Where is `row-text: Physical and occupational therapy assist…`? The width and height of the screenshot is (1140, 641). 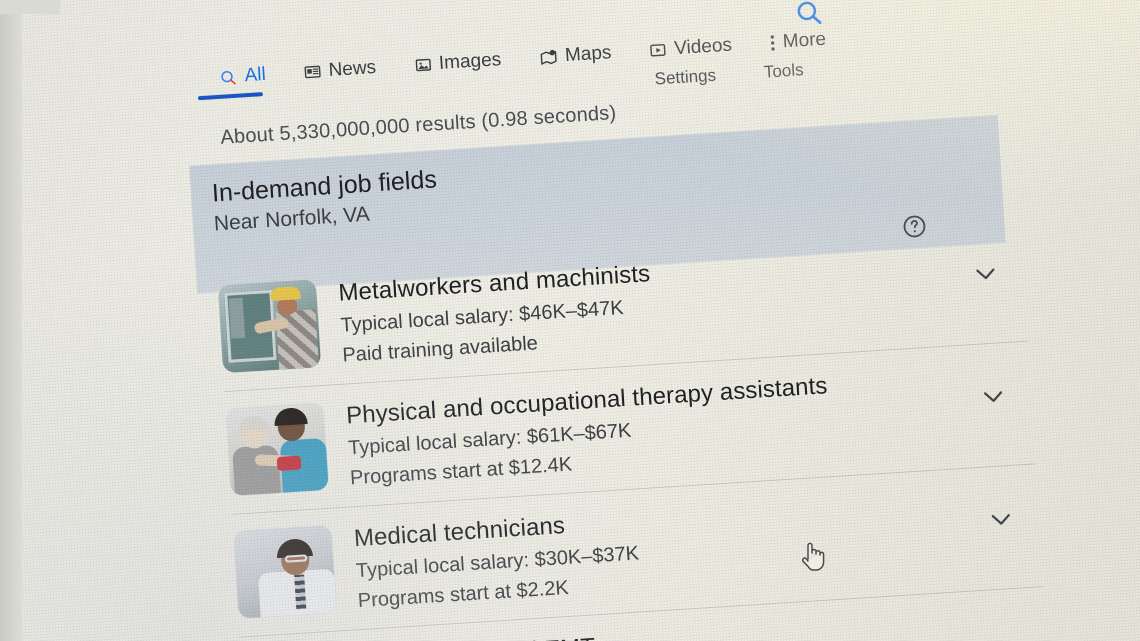
row-text: Physical and occupational therapy assist… is located at coordinates (588, 430).